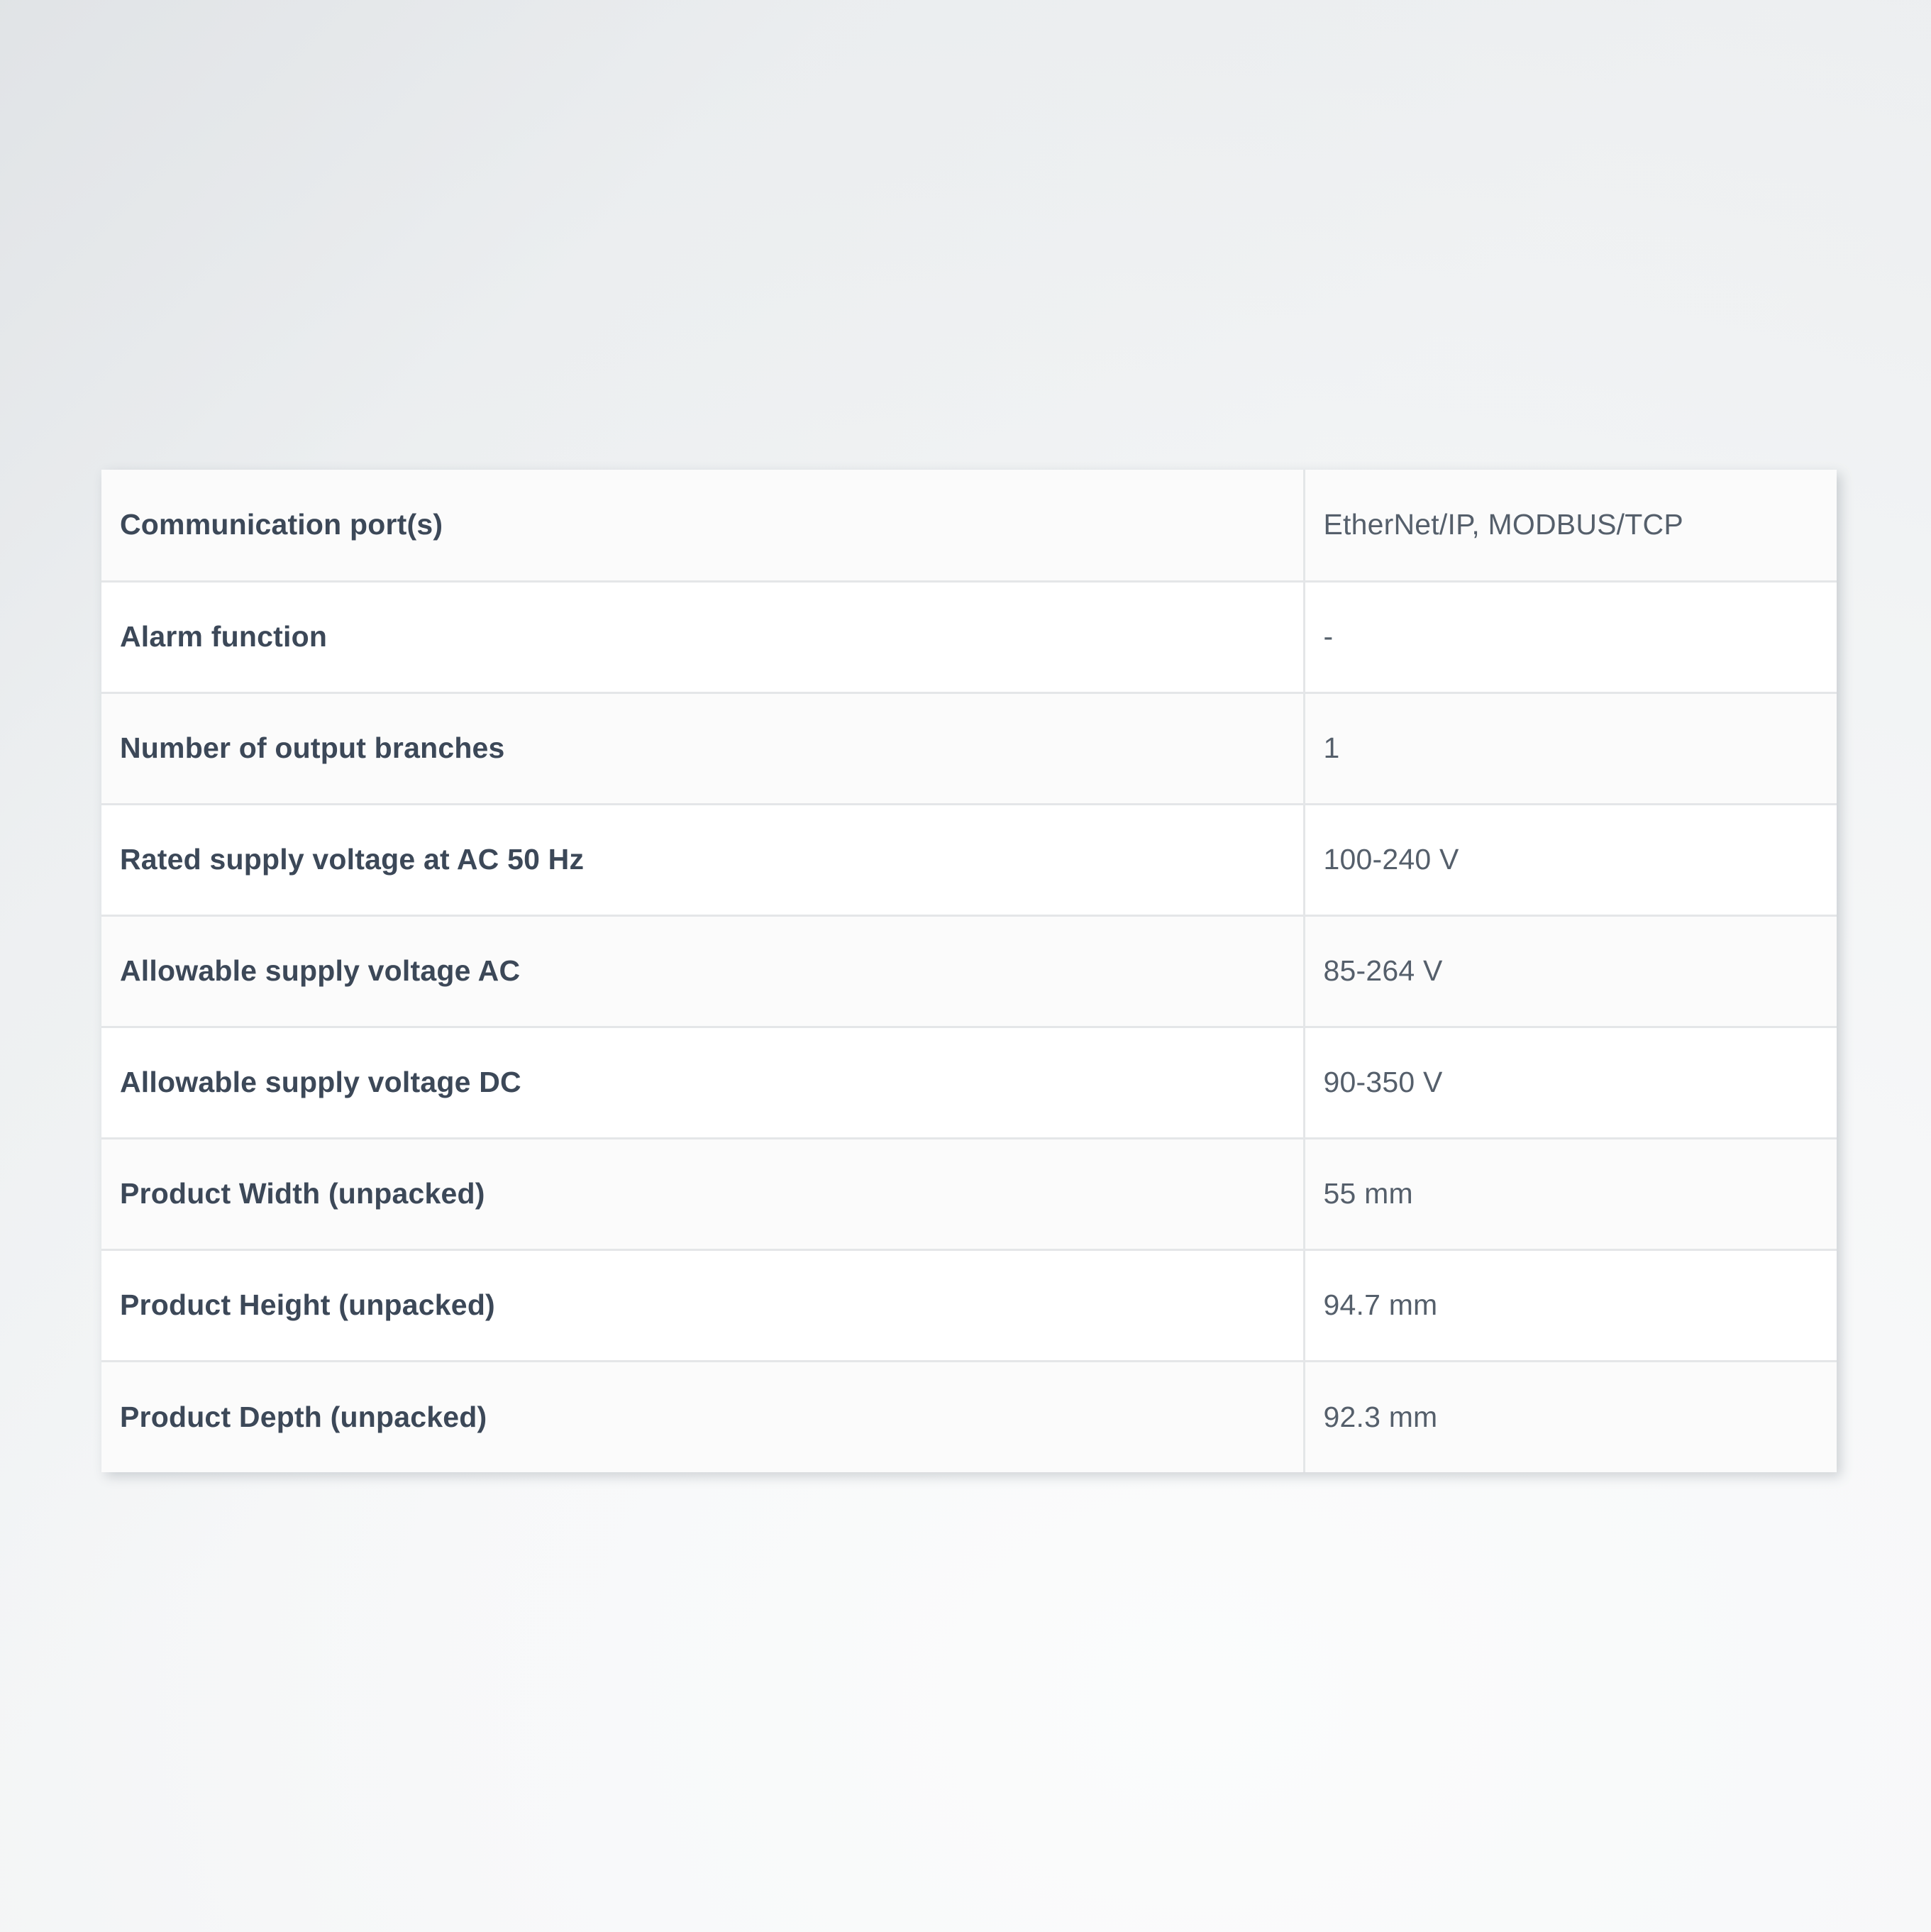 The height and width of the screenshot is (1932, 1931). Describe the element at coordinates (1569, 1306) in the screenshot. I see `spec-value: 94.7 mm` at that location.